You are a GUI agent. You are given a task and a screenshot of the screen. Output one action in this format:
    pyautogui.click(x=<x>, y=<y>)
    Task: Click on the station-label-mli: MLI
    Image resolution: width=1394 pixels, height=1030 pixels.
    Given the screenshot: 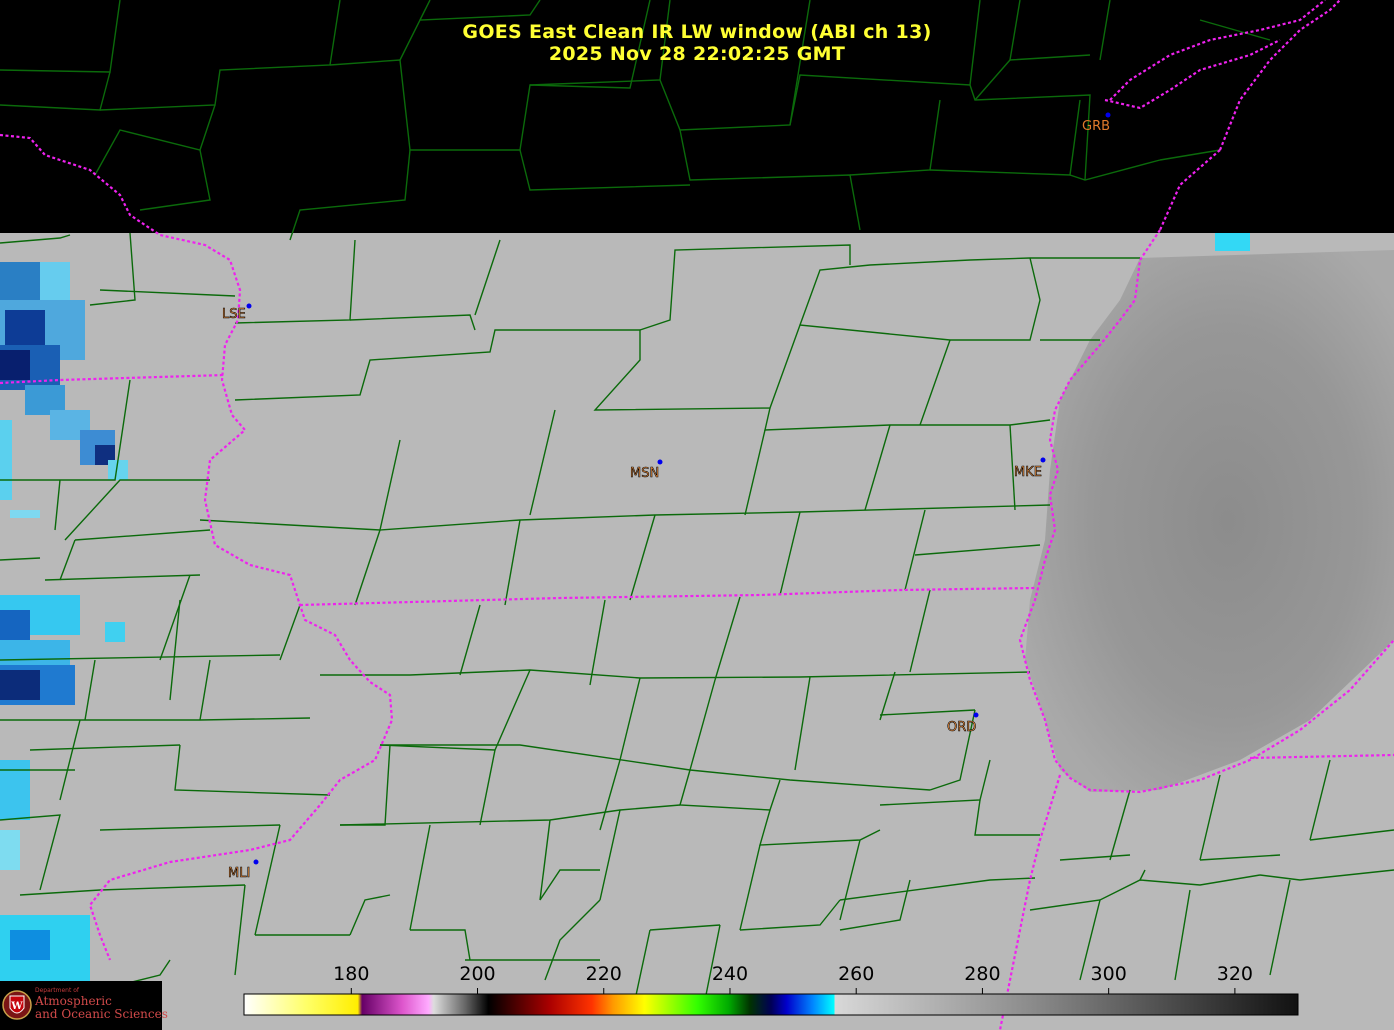 What is the action you would take?
    pyautogui.click(x=239, y=873)
    